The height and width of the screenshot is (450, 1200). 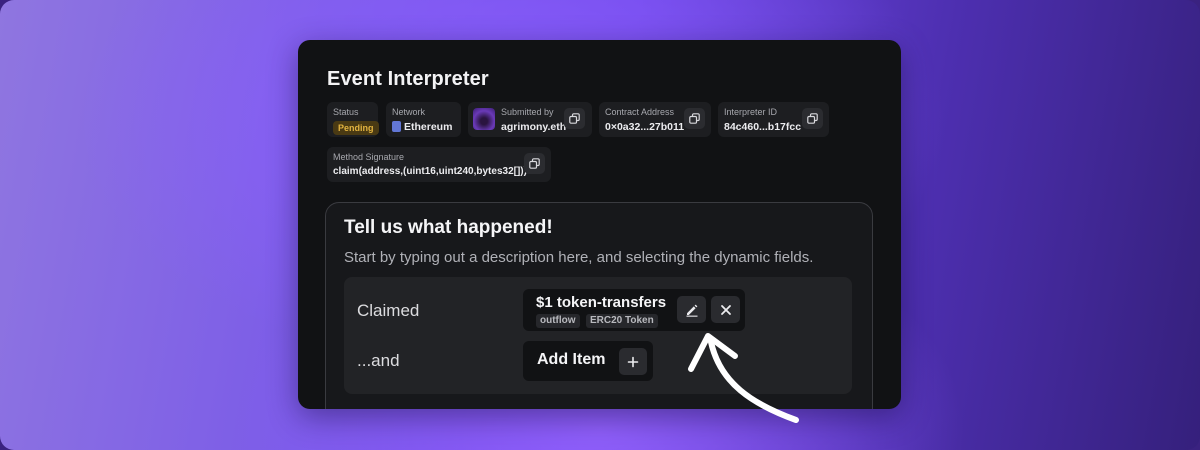 I want to click on status-label: Status, so click(x=346, y=112).